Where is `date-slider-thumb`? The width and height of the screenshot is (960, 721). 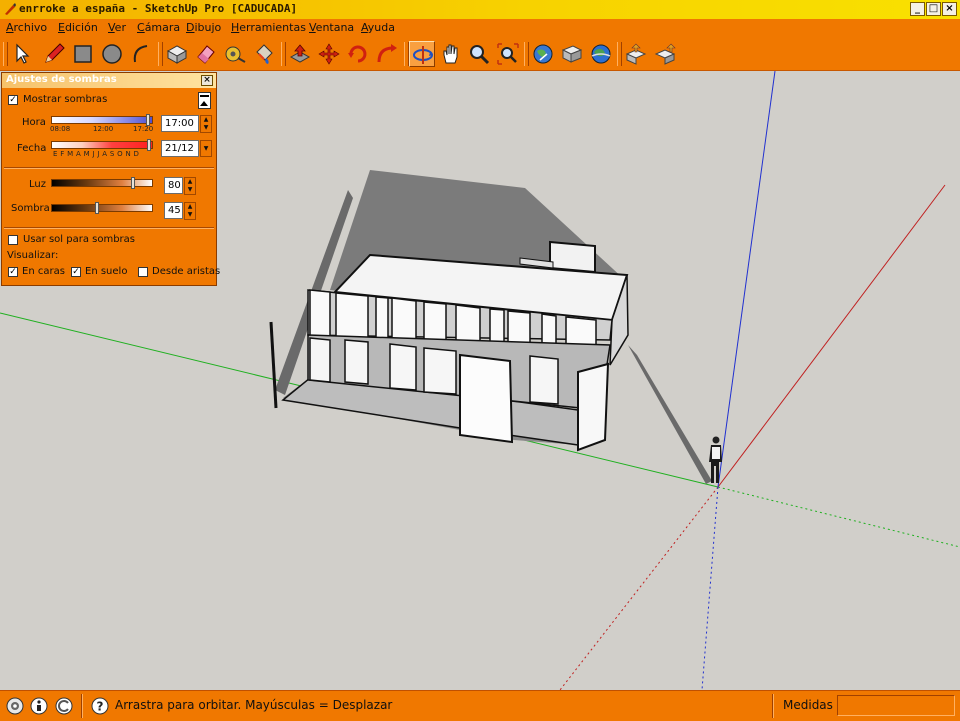
date-slider-thumb is located at coordinates (149, 145).